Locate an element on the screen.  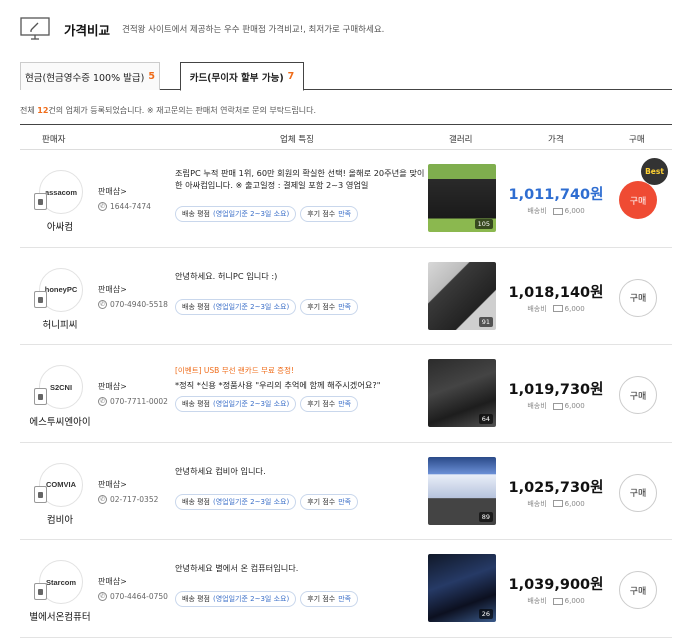
monitor-edit-icon is located at coordinates (35, 28).